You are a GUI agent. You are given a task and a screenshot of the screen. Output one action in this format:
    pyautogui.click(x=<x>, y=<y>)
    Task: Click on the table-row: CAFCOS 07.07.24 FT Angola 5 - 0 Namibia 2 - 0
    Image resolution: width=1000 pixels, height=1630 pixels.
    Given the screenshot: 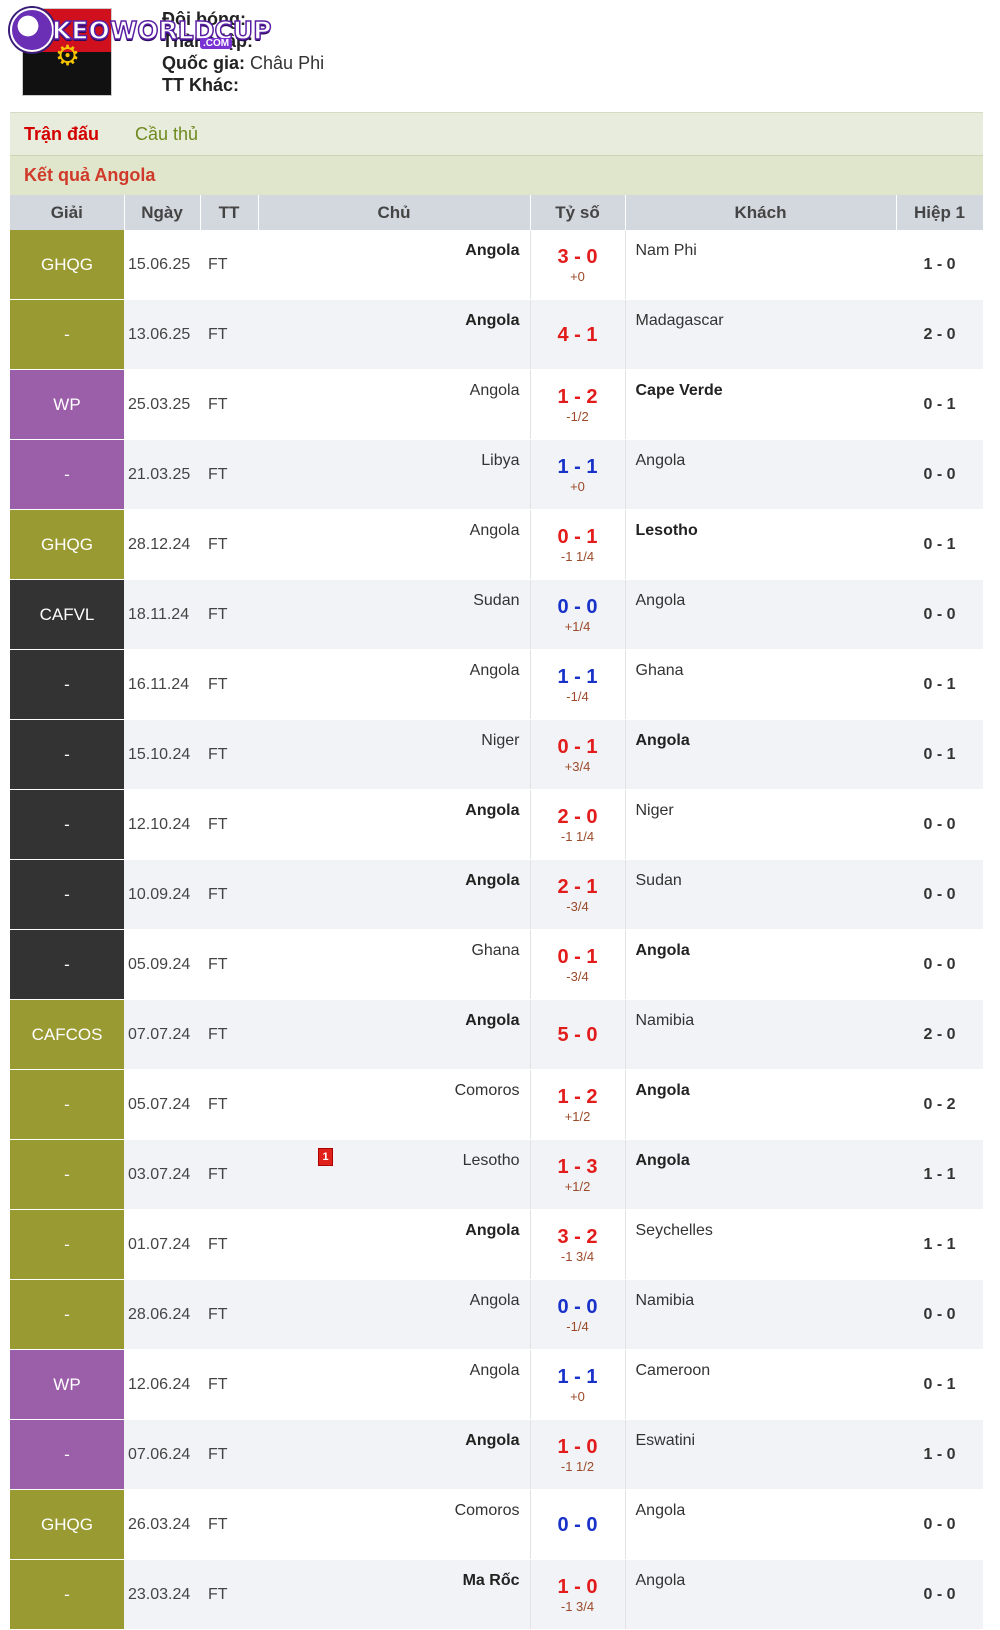 What is the action you would take?
    pyautogui.click(x=496, y=1034)
    